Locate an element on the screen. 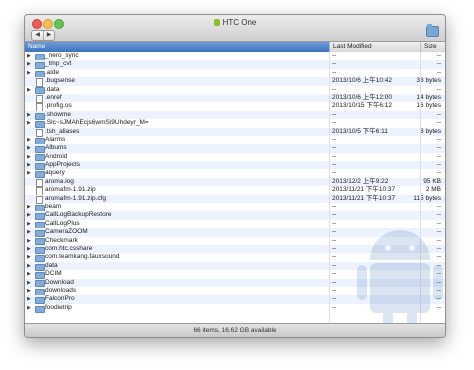 The height and width of the screenshot is (370, 474). folder-icon is located at coordinates (40, 309).